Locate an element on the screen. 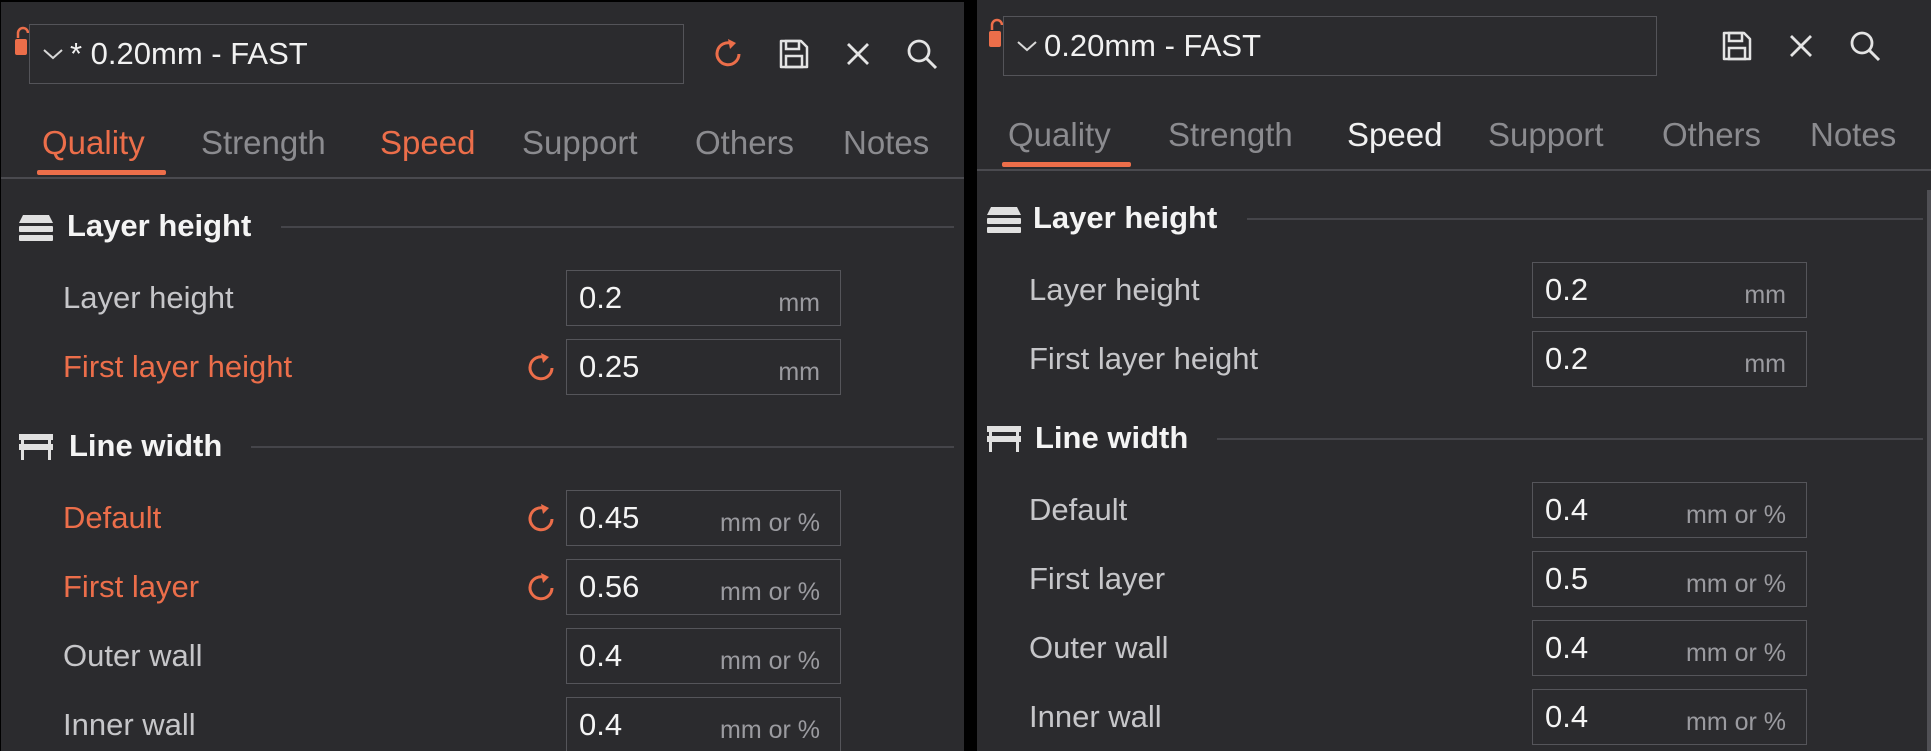 The height and width of the screenshot is (751, 1931). setting-label: Inner wall is located at coordinates (1095, 716).